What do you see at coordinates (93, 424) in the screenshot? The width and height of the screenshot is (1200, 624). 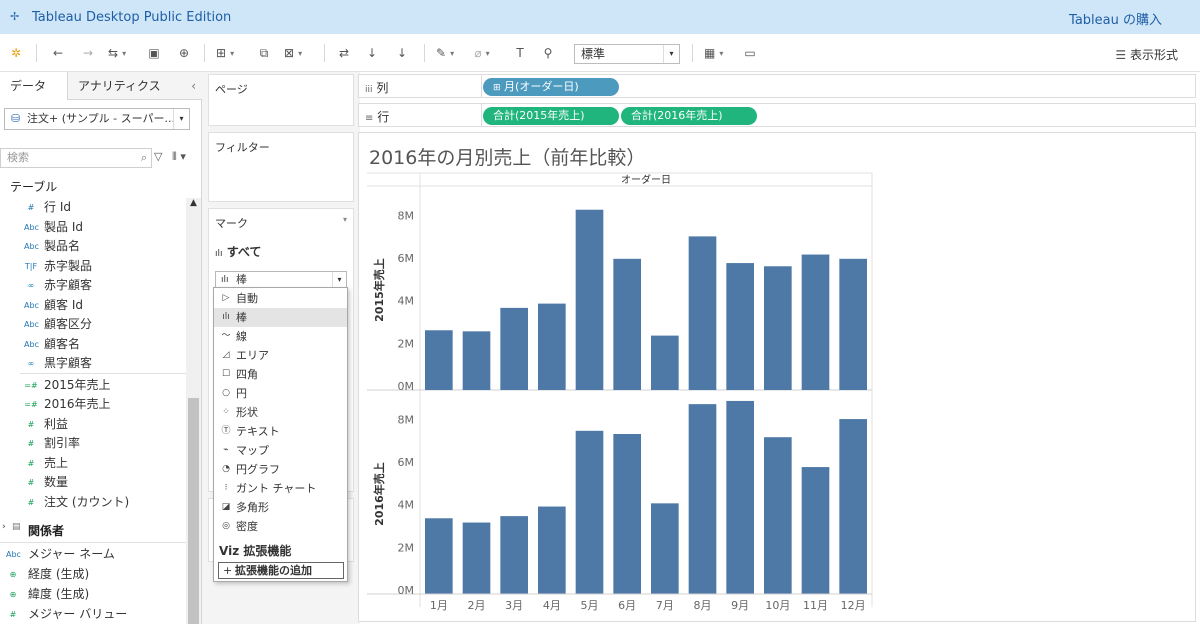 I see `field-item: # 利益` at bounding box center [93, 424].